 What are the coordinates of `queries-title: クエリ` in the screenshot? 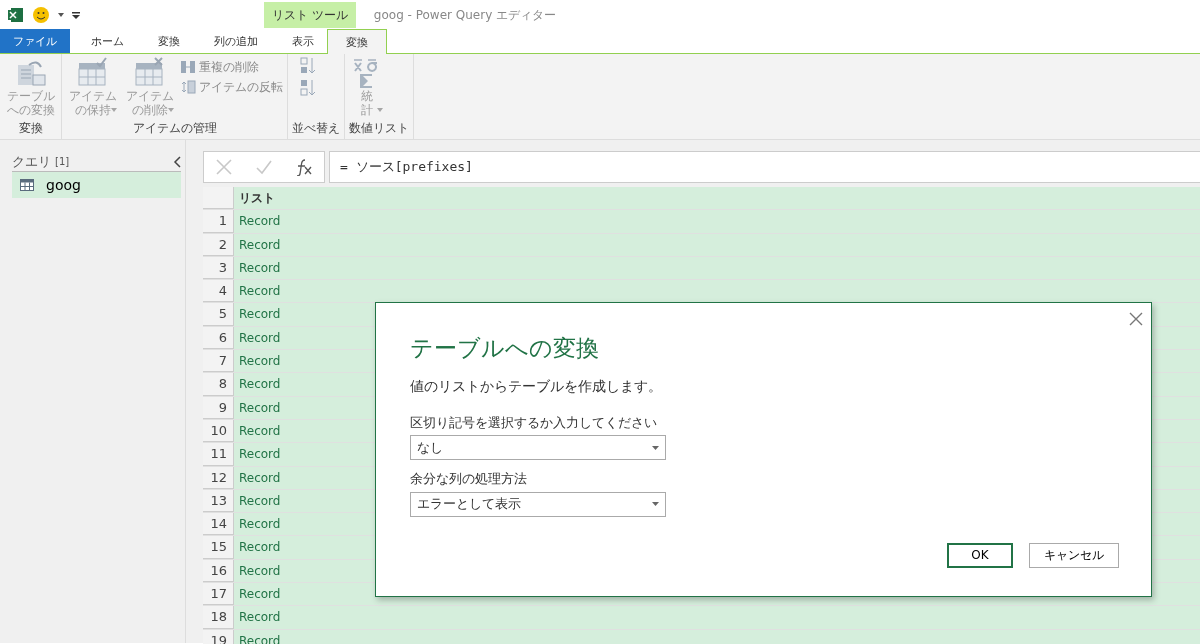 It's located at (31, 161).